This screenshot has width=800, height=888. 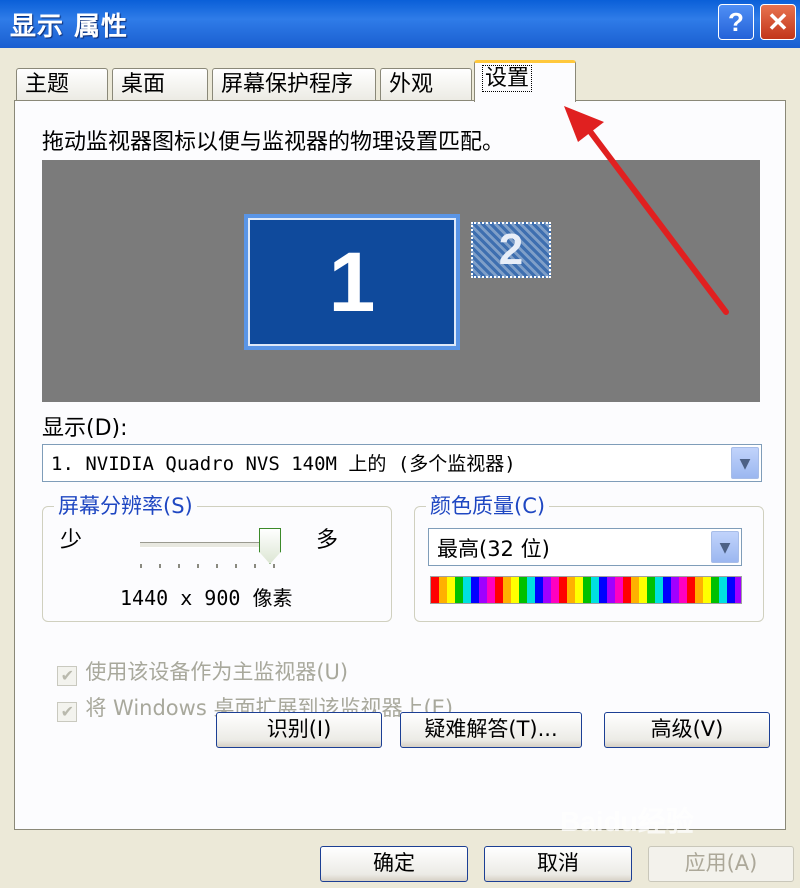 I want to click on tab-label: 外观, so click(x=411, y=84).